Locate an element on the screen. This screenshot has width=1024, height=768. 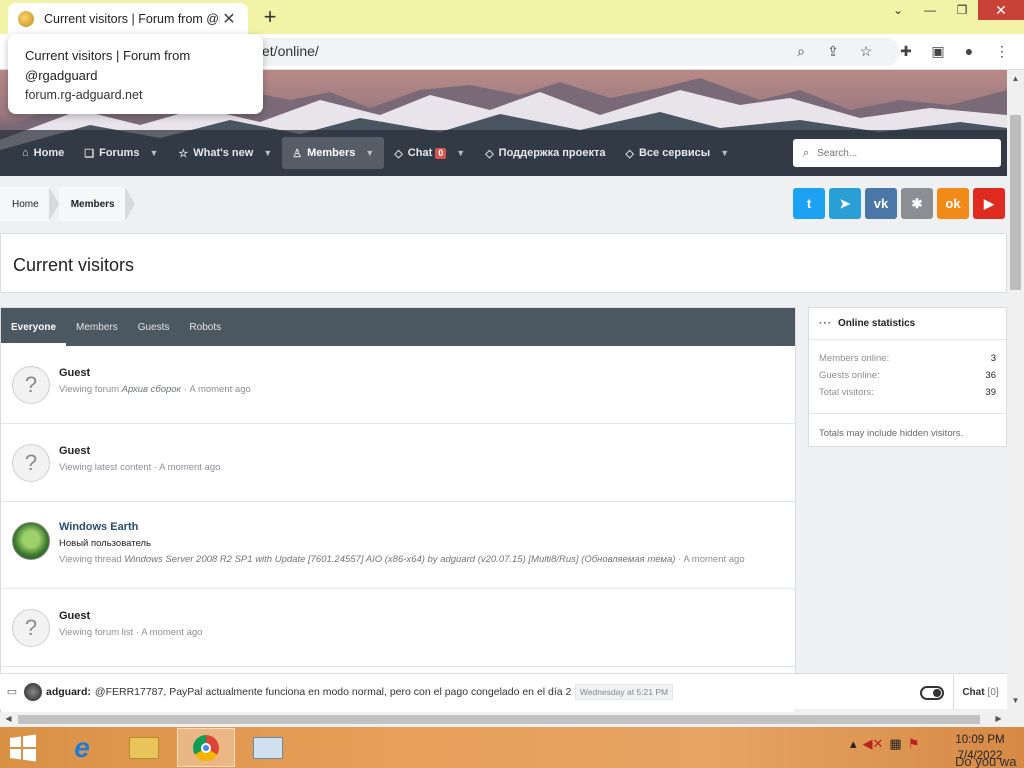
odnoklassniki-icon: ok is located at coordinates (953, 203).